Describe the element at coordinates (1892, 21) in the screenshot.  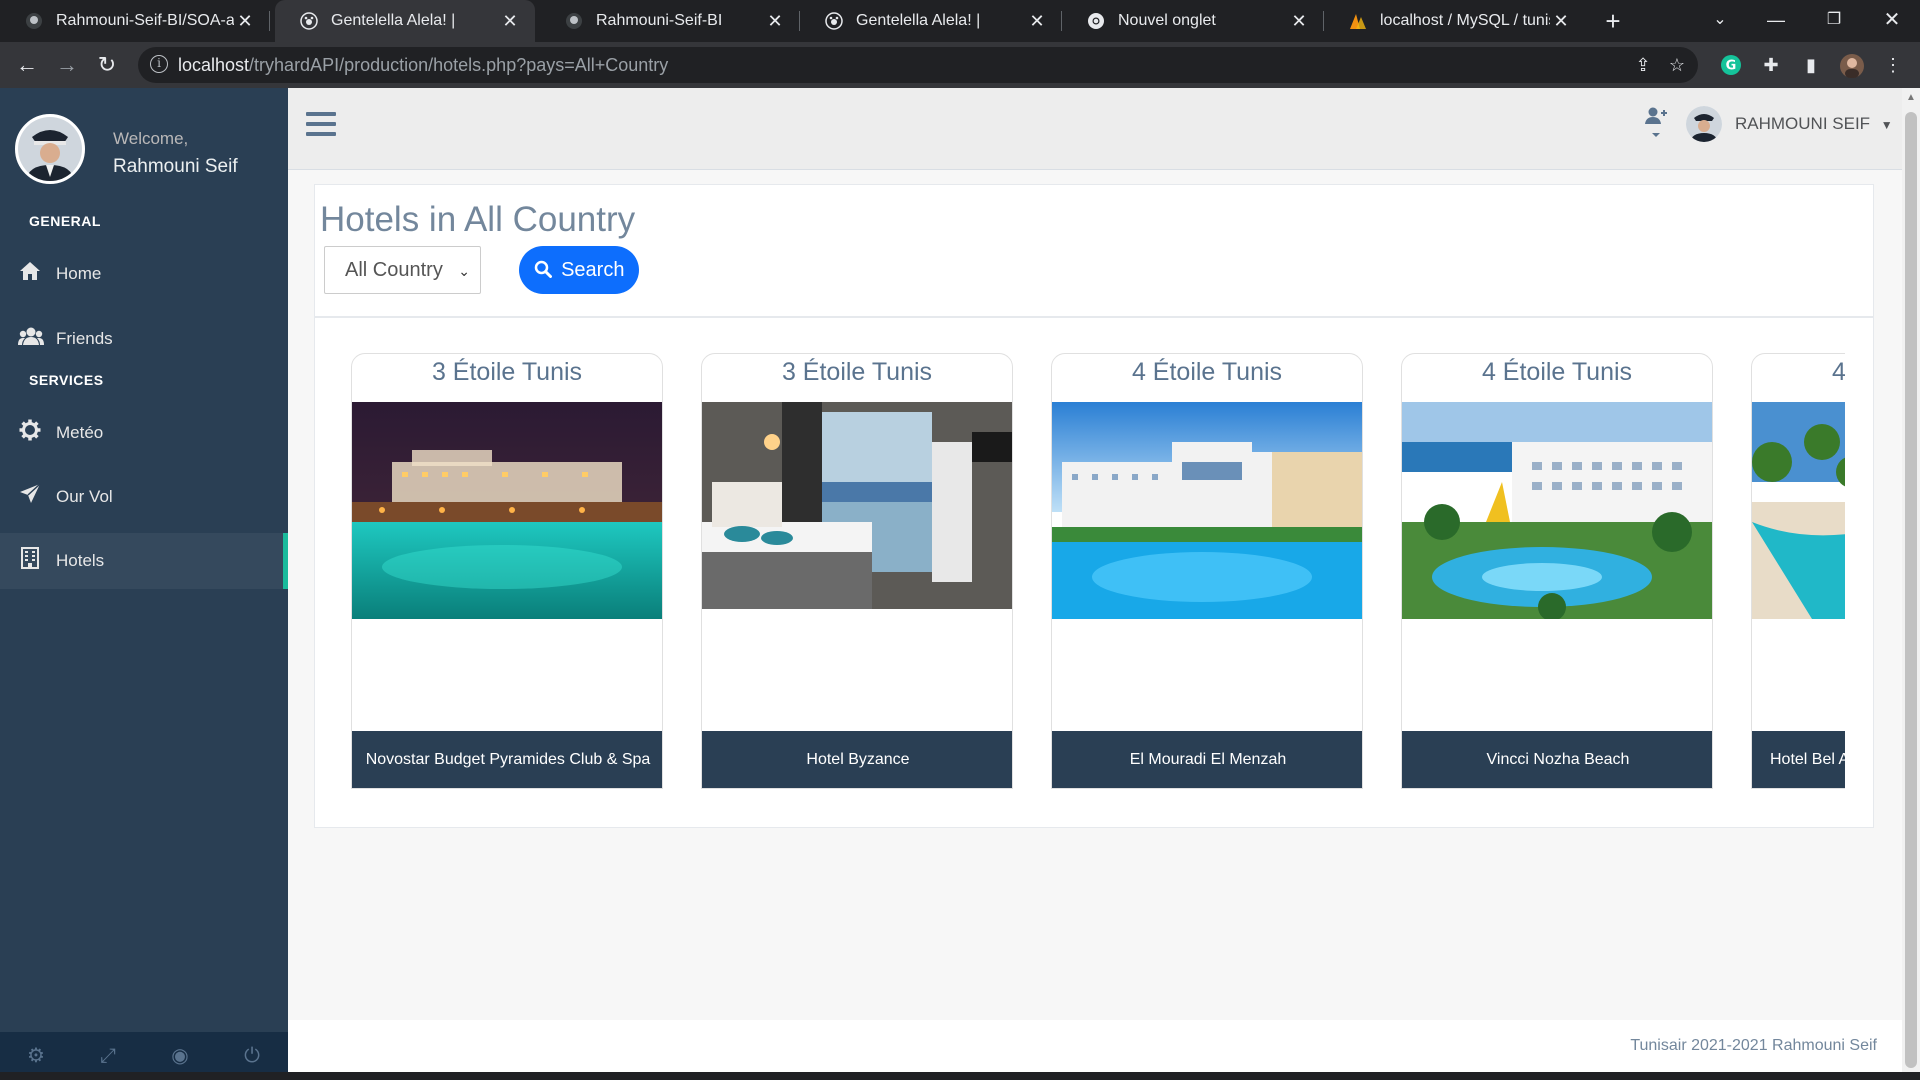
I see `window-close-icon: ✕` at that location.